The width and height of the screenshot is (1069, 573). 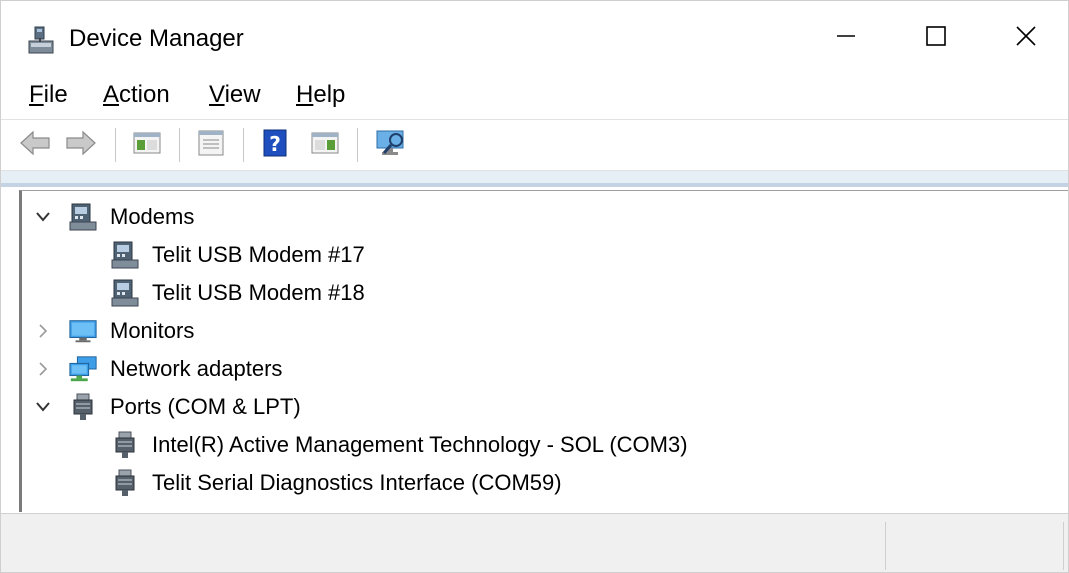 I want to click on menu-file: File, so click(x=48, y=95).